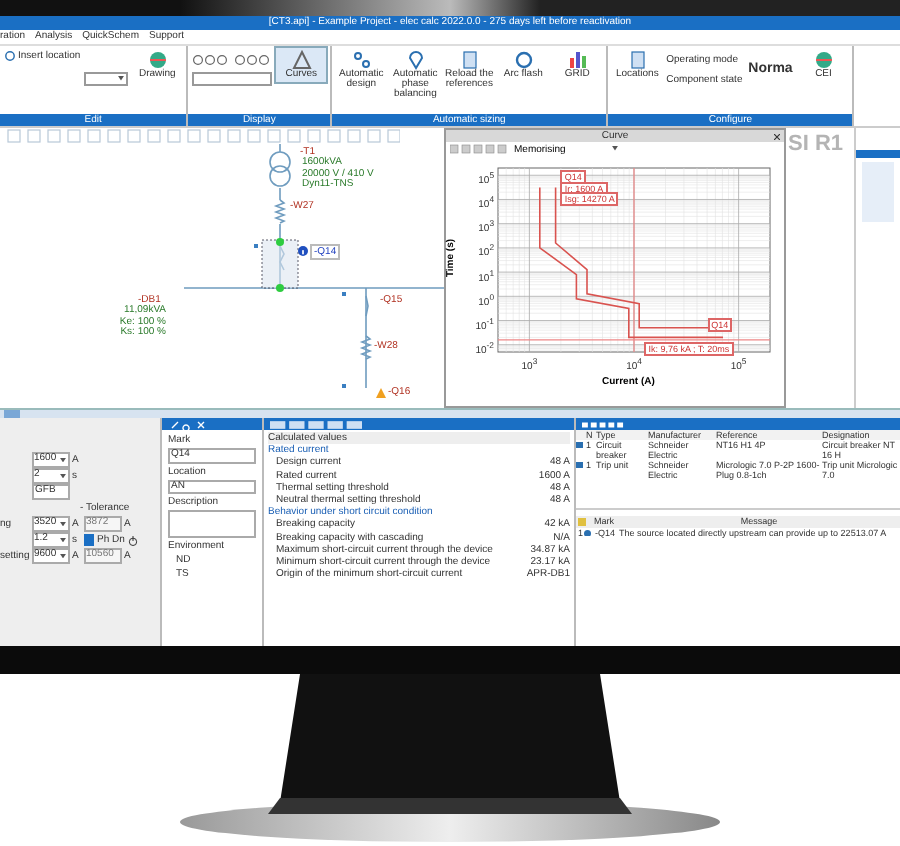 The height and width of the screenshot is (846, 900). I want to click on close-icon, so click(777, 136).